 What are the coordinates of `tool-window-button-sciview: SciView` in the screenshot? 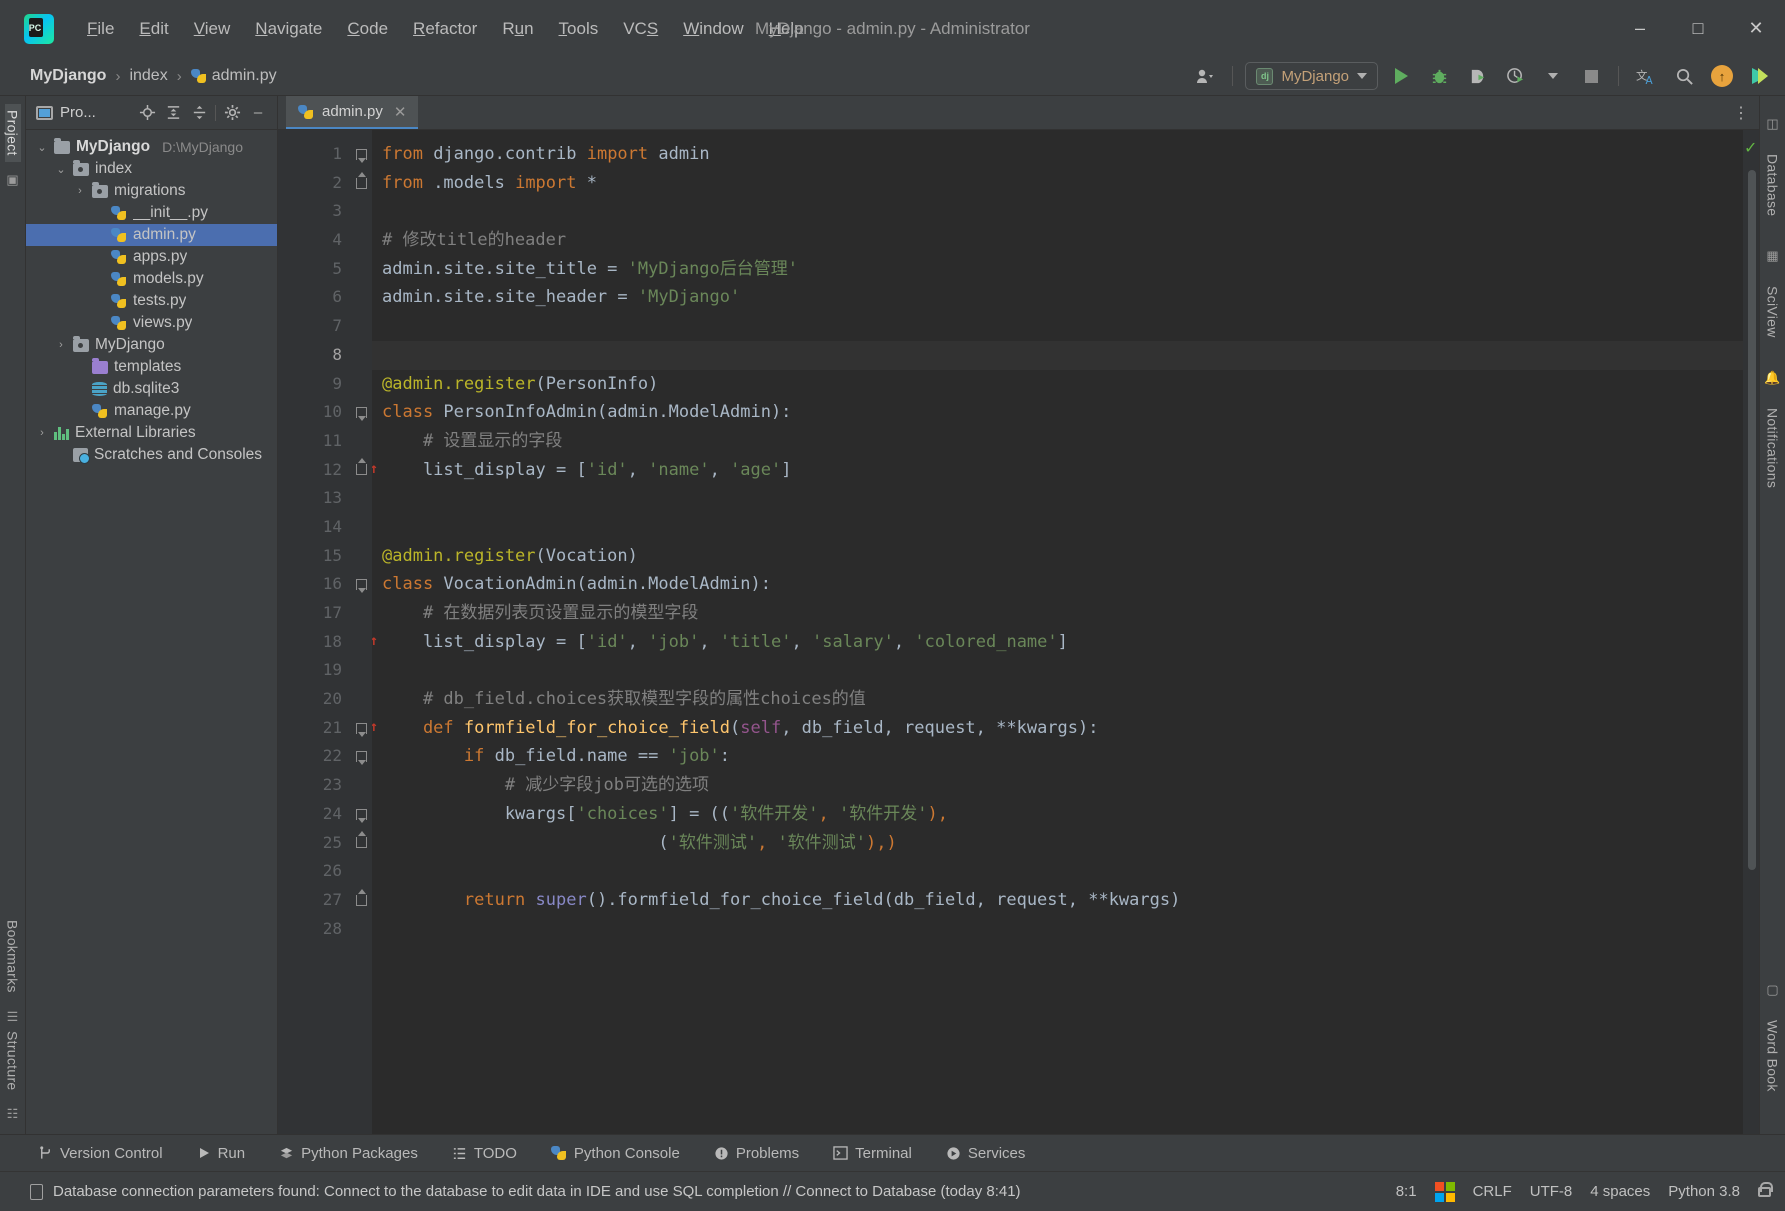 It's located at (1773, 312).